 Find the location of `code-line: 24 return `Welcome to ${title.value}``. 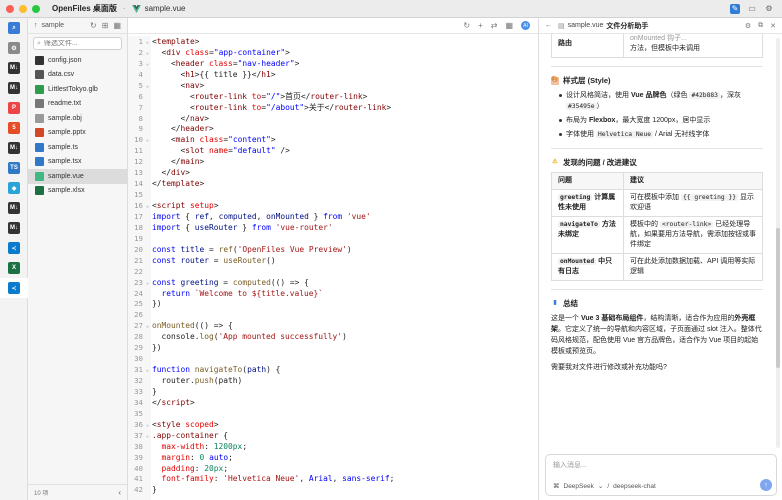

code-line: 24 return `Welcome to ${title.value}` is located at coordinates (333, 293).